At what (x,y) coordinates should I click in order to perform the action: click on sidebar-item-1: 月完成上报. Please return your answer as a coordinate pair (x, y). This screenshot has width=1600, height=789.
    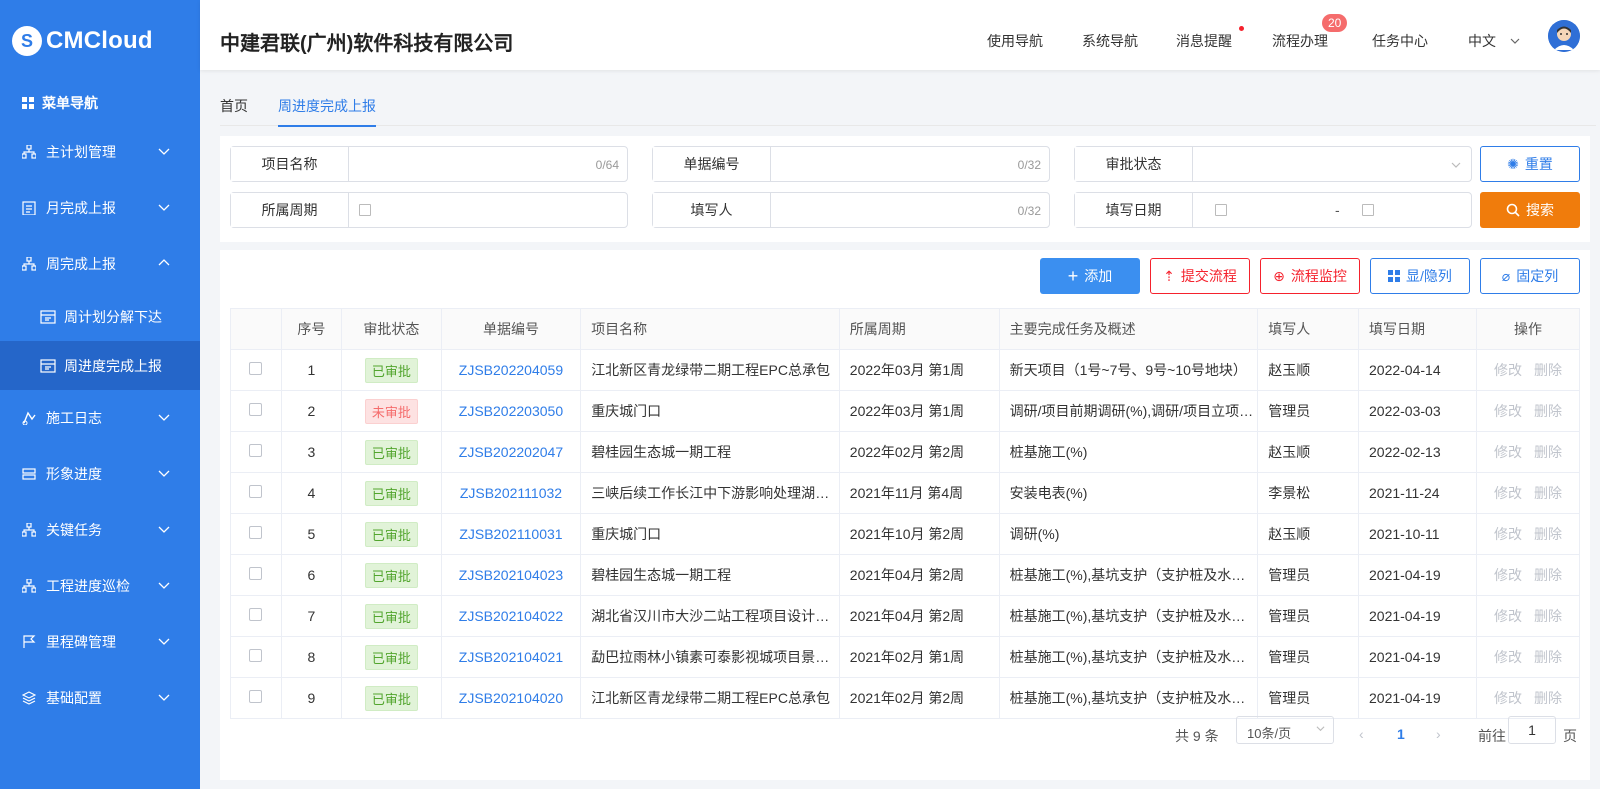
    Looking at the image, I should click on (100, 208).